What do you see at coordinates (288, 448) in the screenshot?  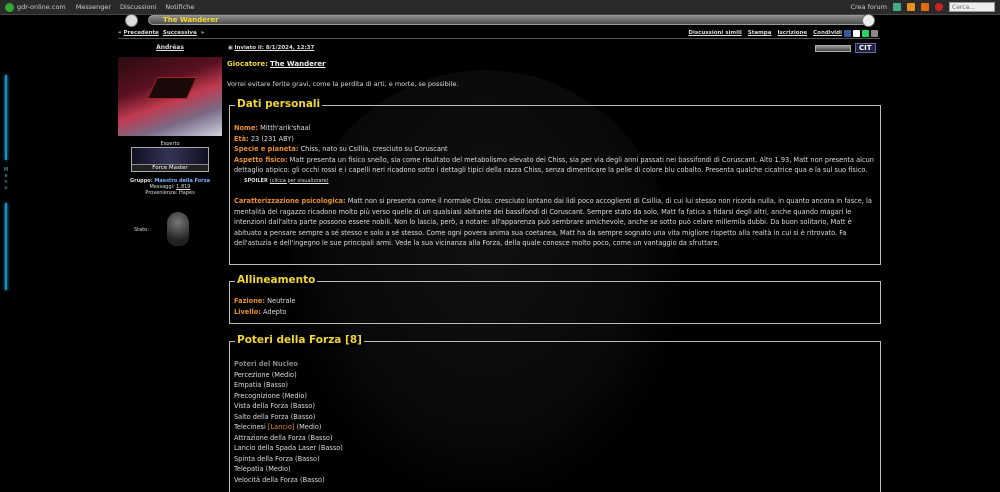 I see `power-item: Lancio della Spada Laser (Basso)` at bounding box center [288, 448].